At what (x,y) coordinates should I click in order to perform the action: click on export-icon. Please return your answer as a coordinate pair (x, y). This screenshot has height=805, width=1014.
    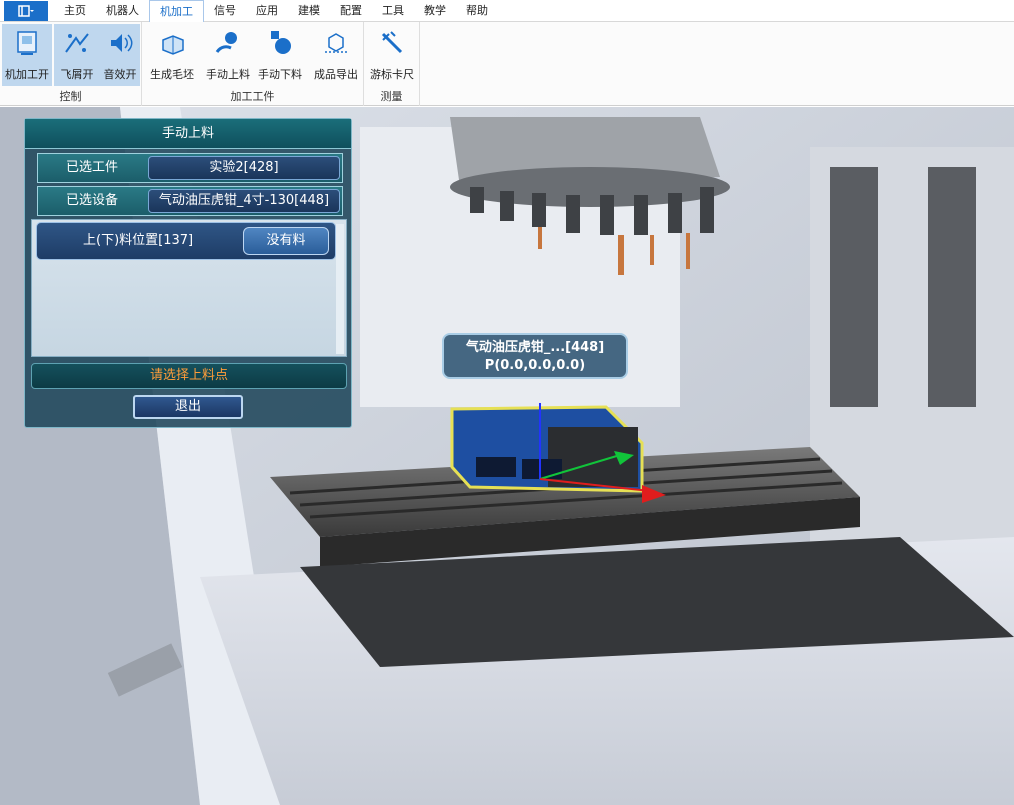
    Looking at the image, I should click on (336, 43).